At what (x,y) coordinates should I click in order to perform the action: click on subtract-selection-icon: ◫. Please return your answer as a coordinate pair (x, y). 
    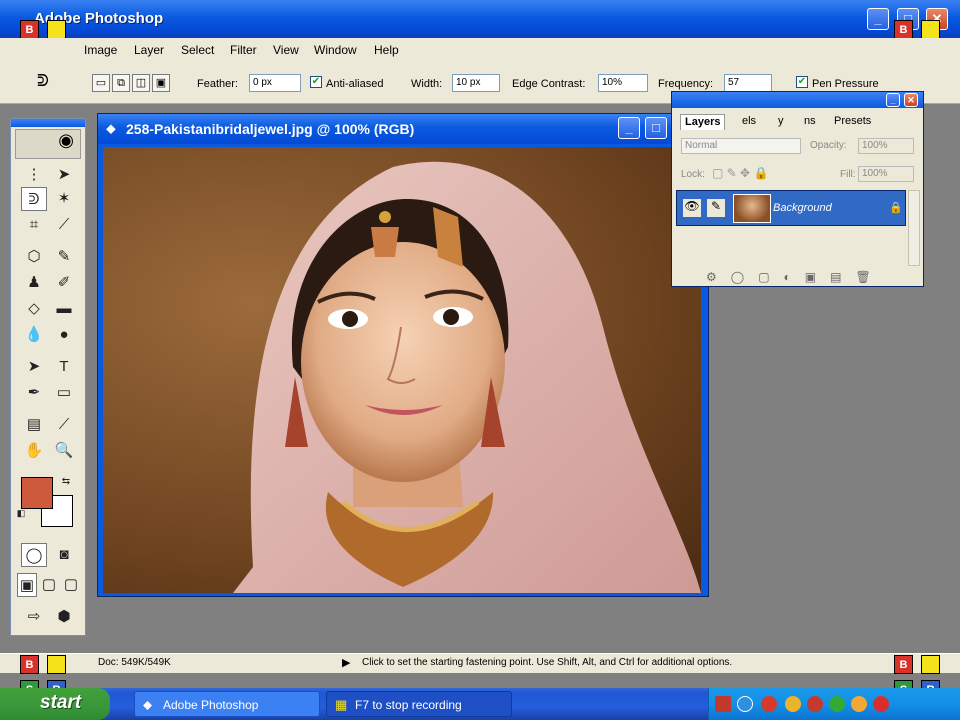
    Looking at the image, I should click on (141, 83).